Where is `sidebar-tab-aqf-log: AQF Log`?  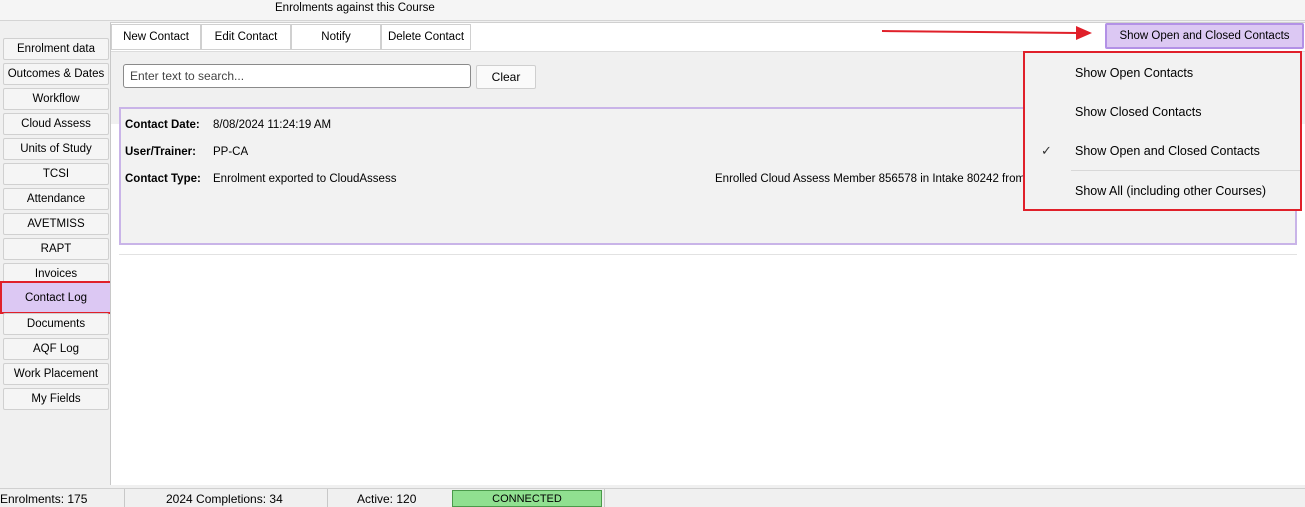
sidebar-tab-aqf-log: AQF Log is located at coordinates (56, 349).